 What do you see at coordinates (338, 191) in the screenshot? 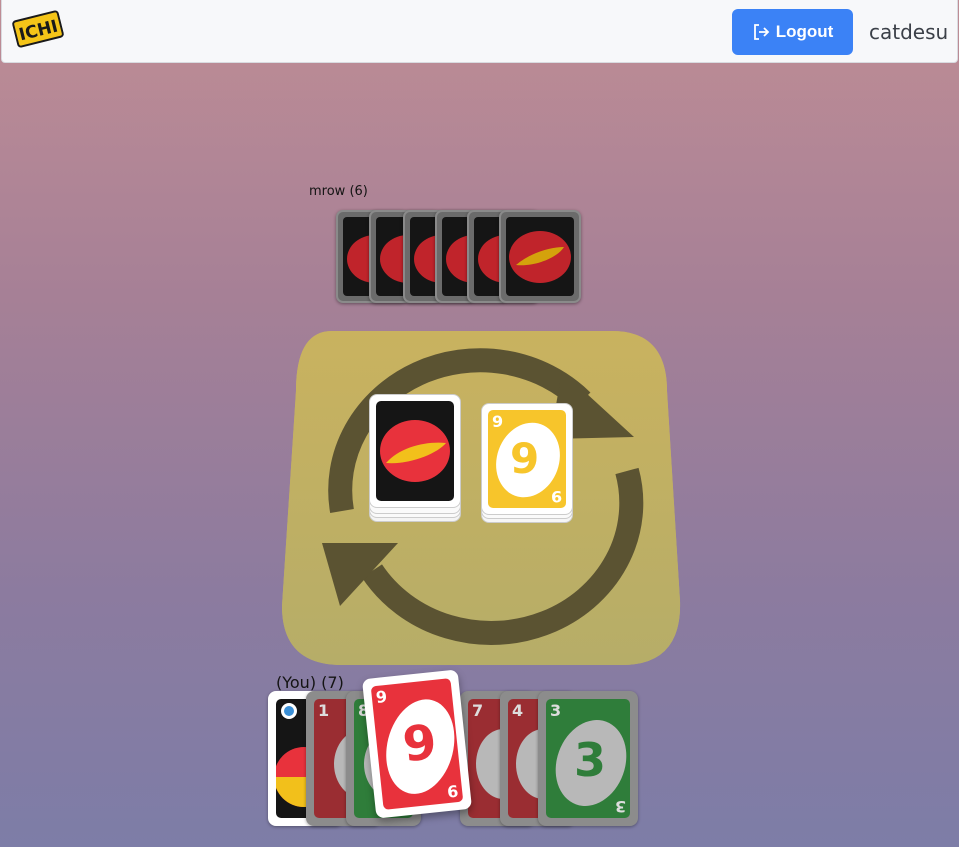
I see `opponent-label: mrow (6)` at bounding box center [338, 191].